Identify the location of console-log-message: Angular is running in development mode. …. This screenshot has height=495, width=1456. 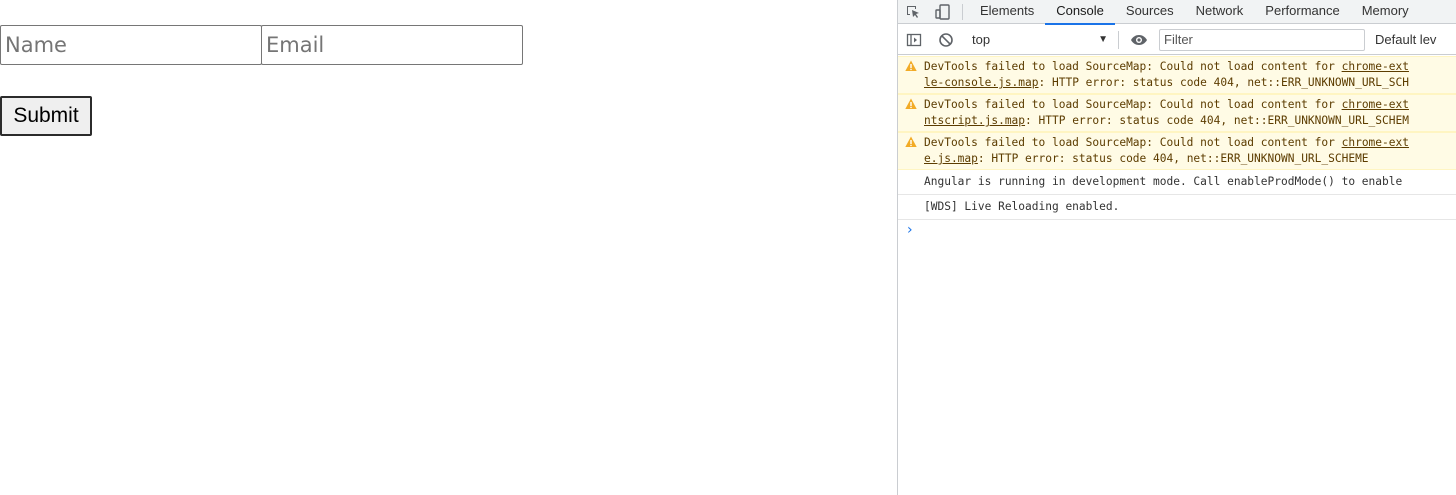
(1177, 182).